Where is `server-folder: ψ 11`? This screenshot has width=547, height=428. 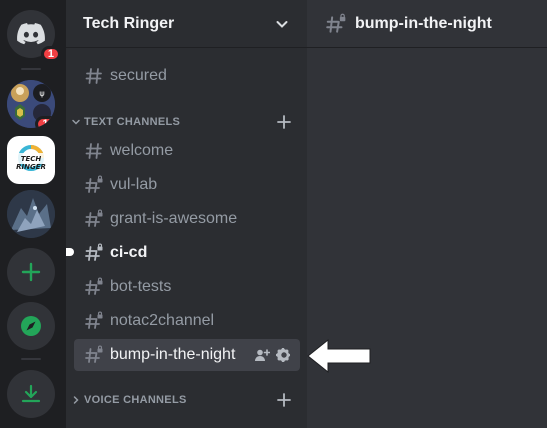
server-folder: ψ 11 is located at coordinates (31, 104).